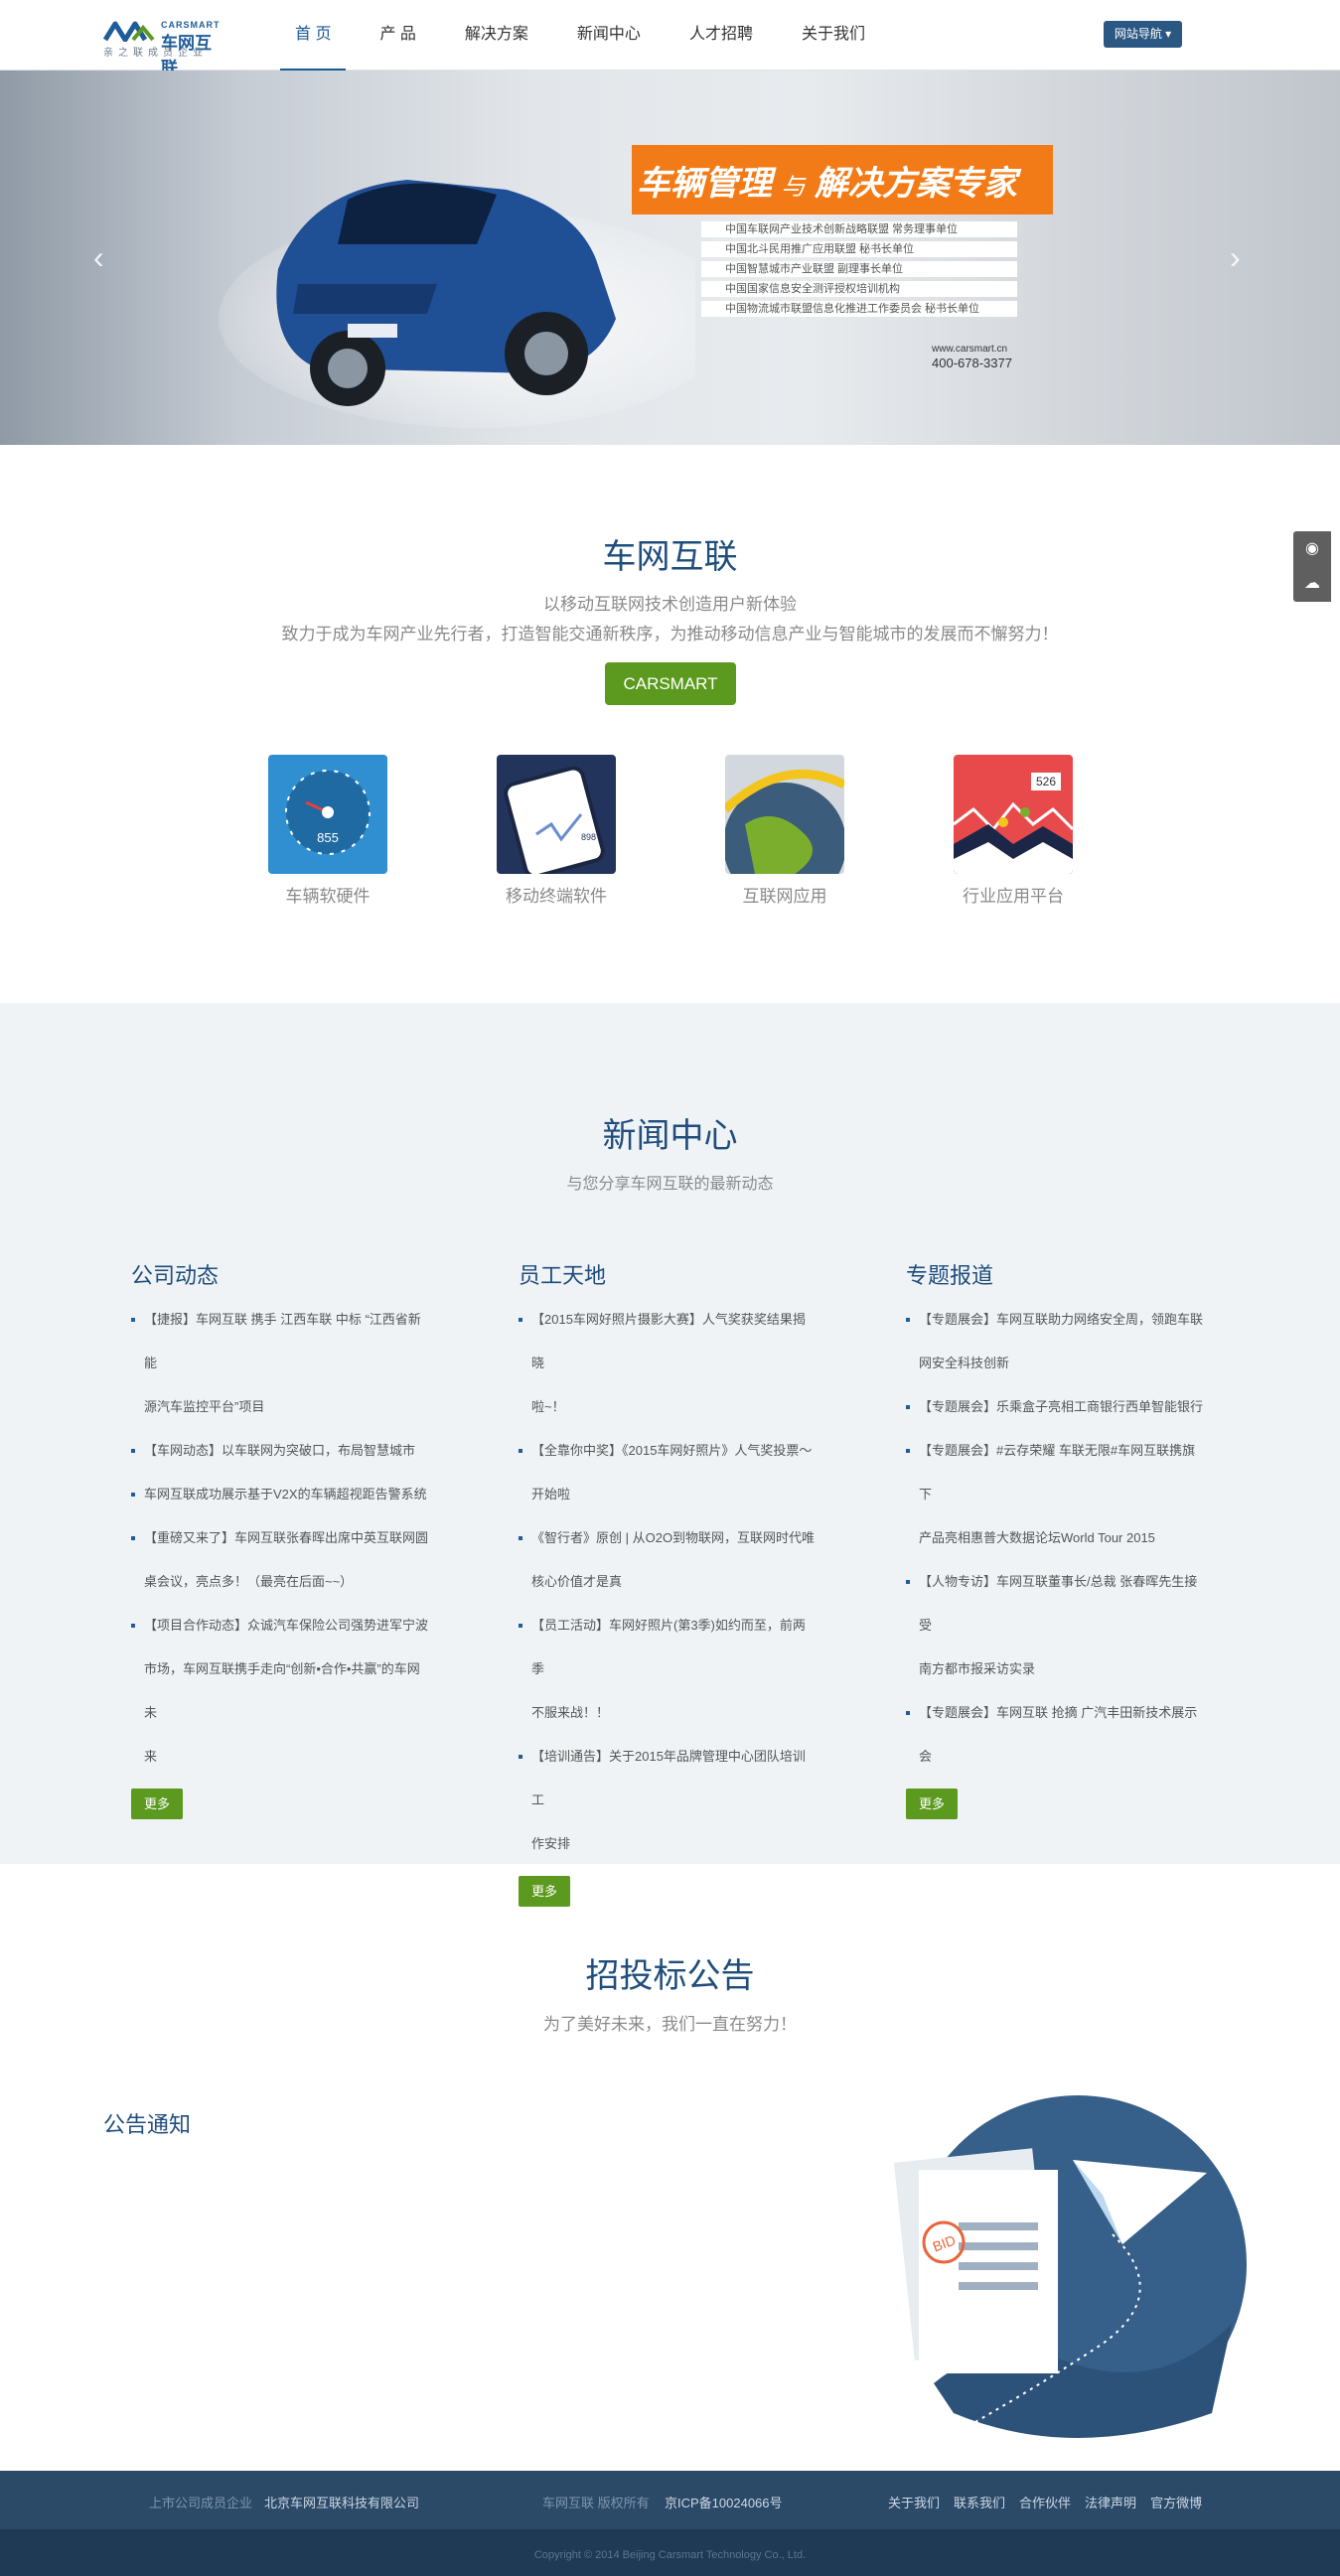  I want to click on car-image, so click(457, 304).